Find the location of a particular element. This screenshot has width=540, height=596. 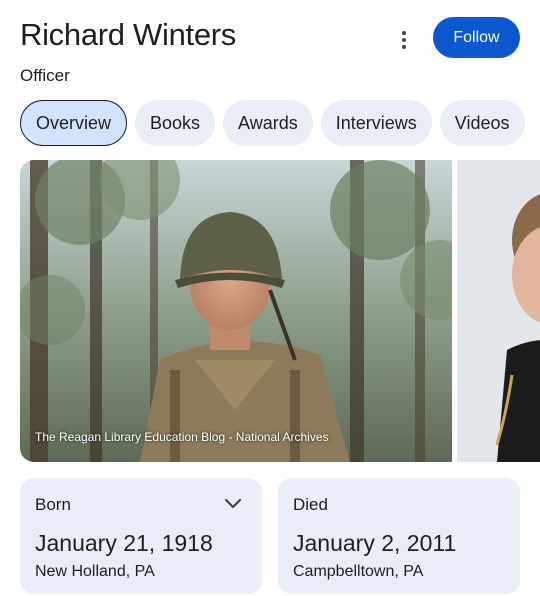

died-date: January 2, 2011 is located at coordinates (375, 543).